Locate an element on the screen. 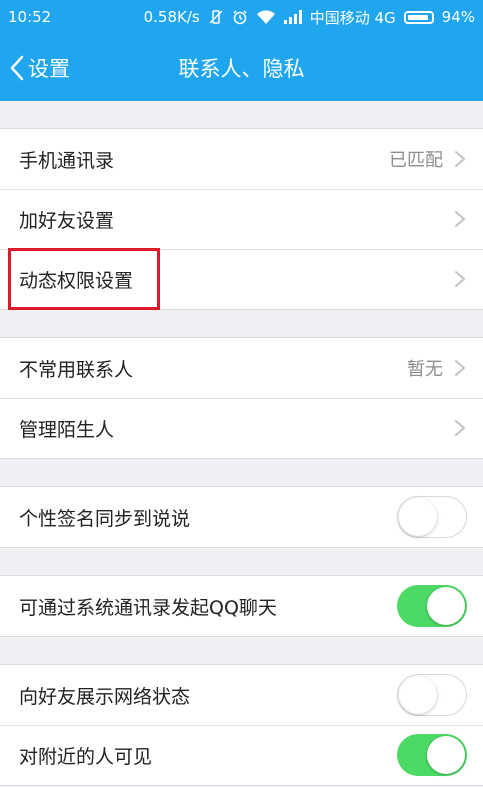 The width and height of the screenshot is (483, 787). row-label: 加好友设置 is located at coordinates (67, 220).